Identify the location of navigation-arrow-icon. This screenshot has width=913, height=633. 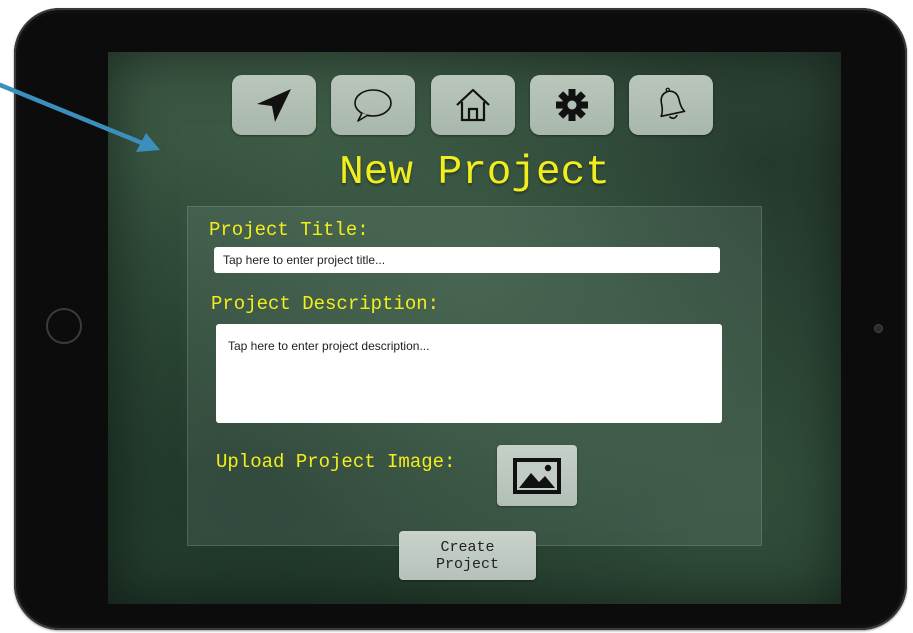
(274, 105).